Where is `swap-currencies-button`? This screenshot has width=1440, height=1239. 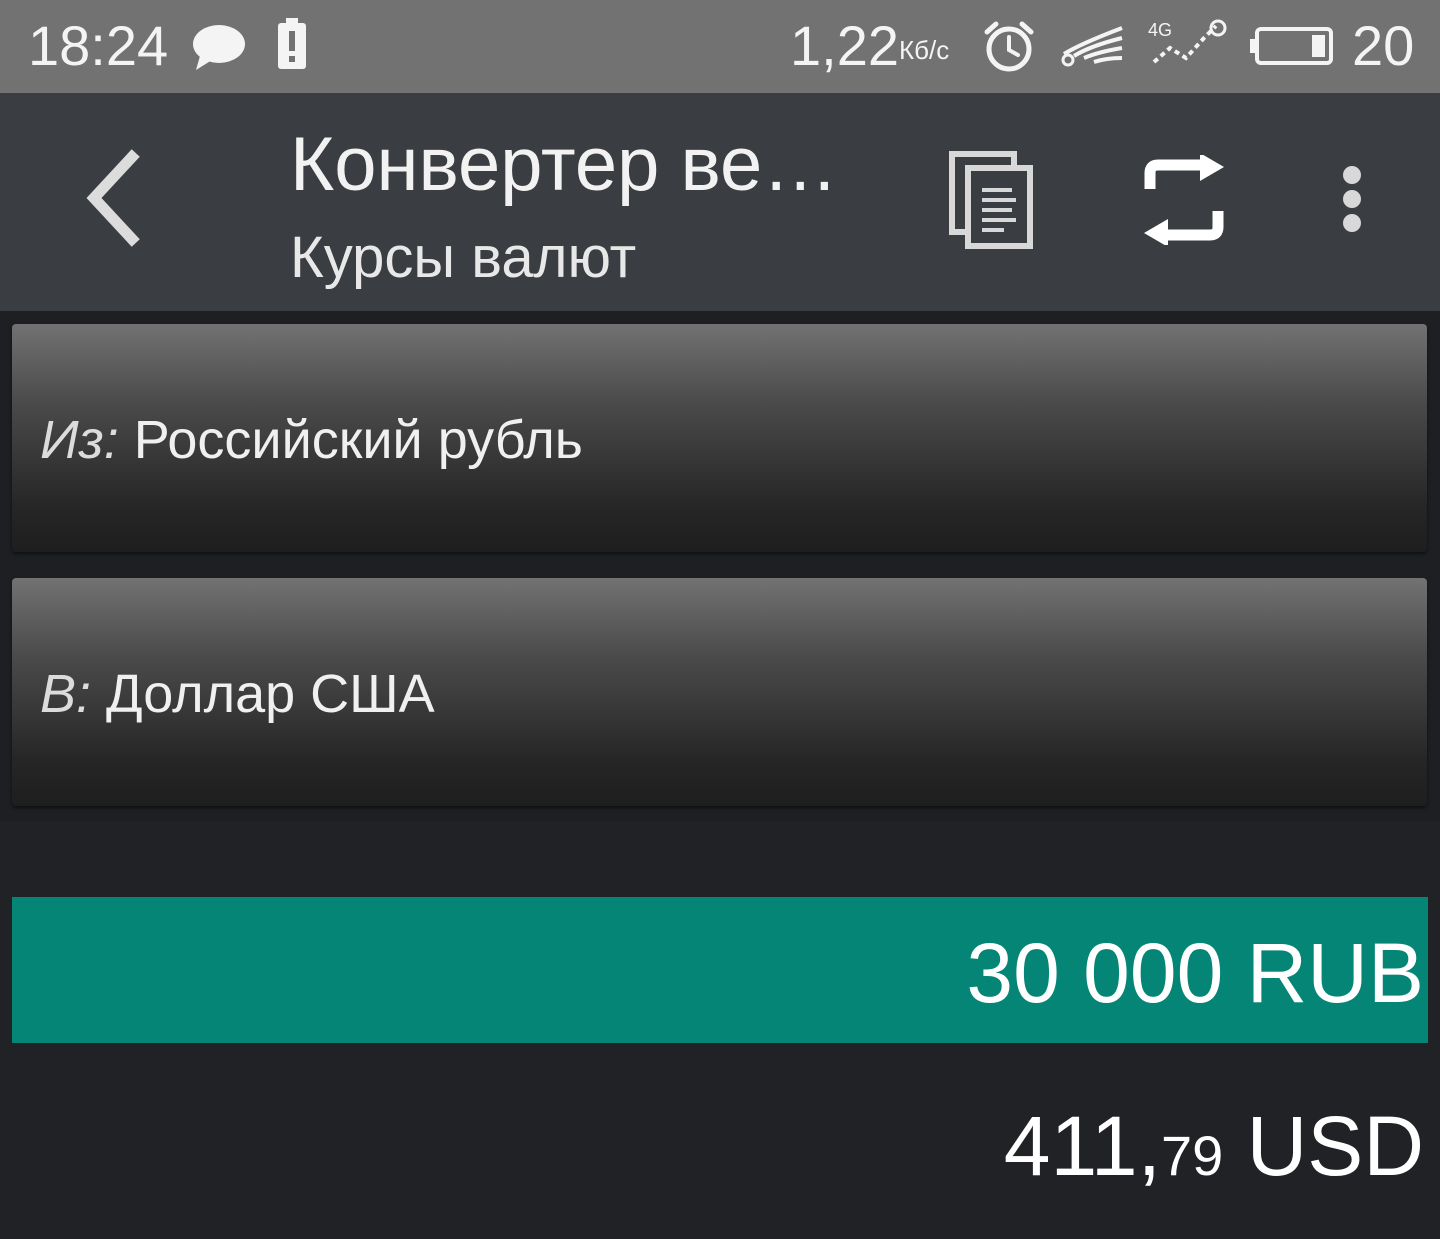
swap-currencies-button is located at coordinates (1184, 200).